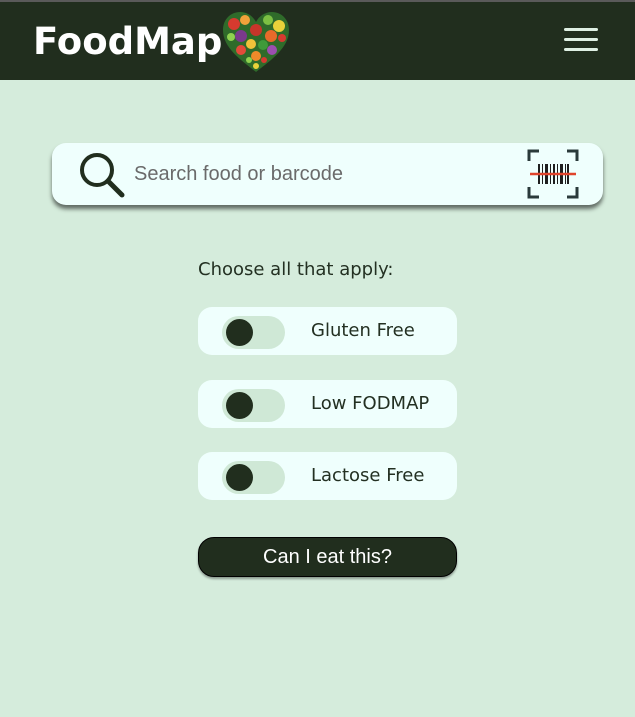 This screenshot has height=717, width=635. I want to click on gluten-free-toggle, so click(253, 332).